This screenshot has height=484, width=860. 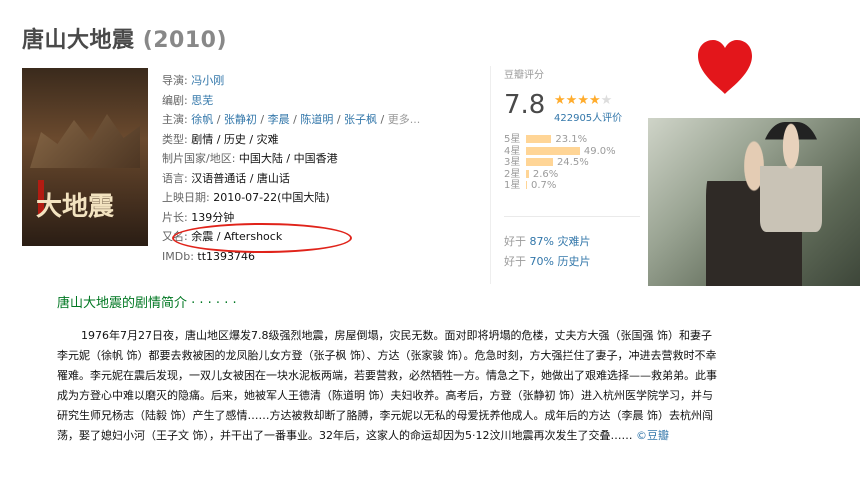 I want to click on synopsis-source-link: ©豆瓣, so click(x=652, y=435).